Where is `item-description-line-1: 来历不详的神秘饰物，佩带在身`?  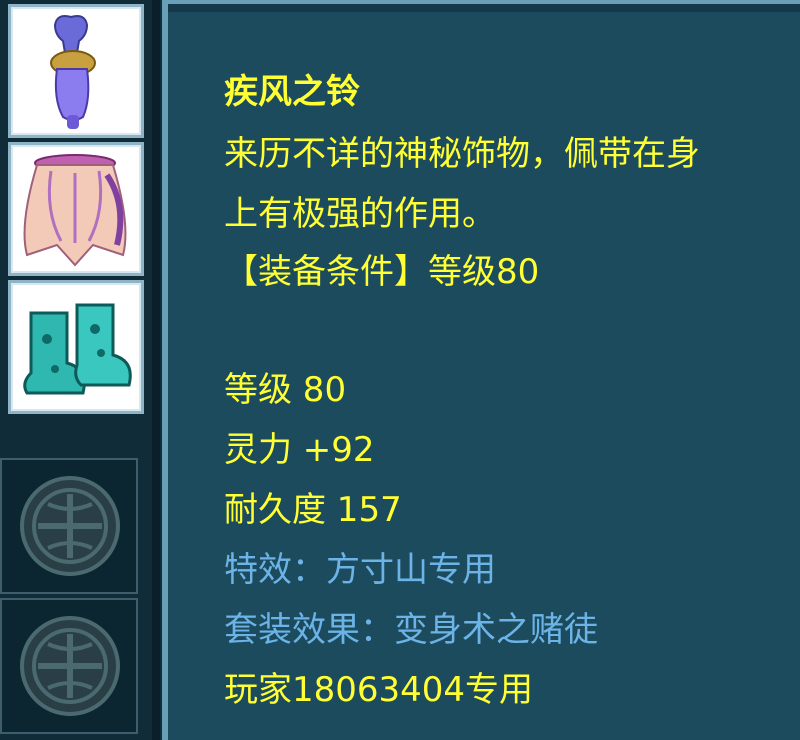 item-description-line-1: 来历不详的神秘饰物，佩带在身 is located at coordinates (462, 154).